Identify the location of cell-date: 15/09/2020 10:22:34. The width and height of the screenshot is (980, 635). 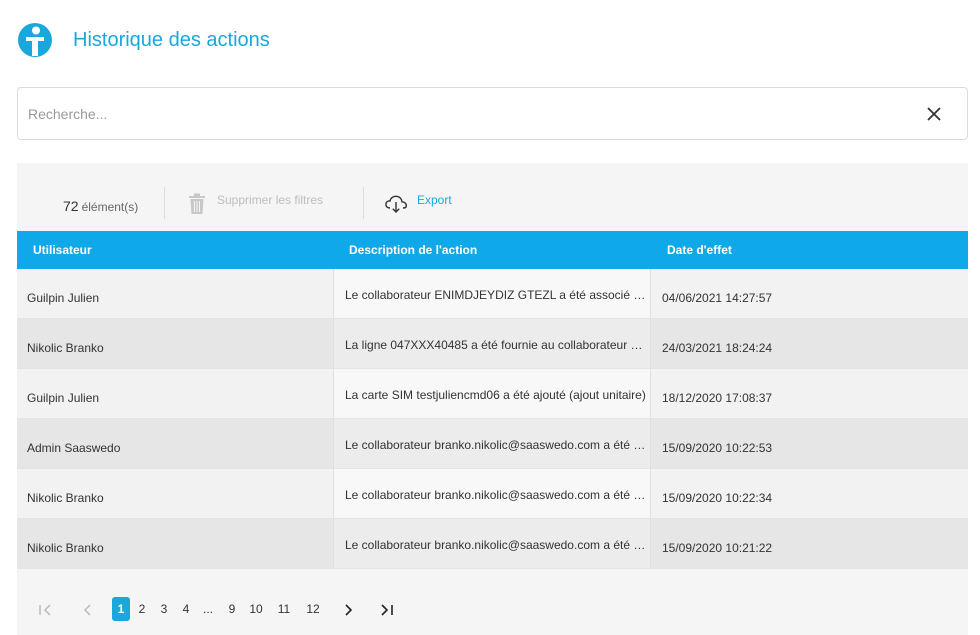
(717, 498).